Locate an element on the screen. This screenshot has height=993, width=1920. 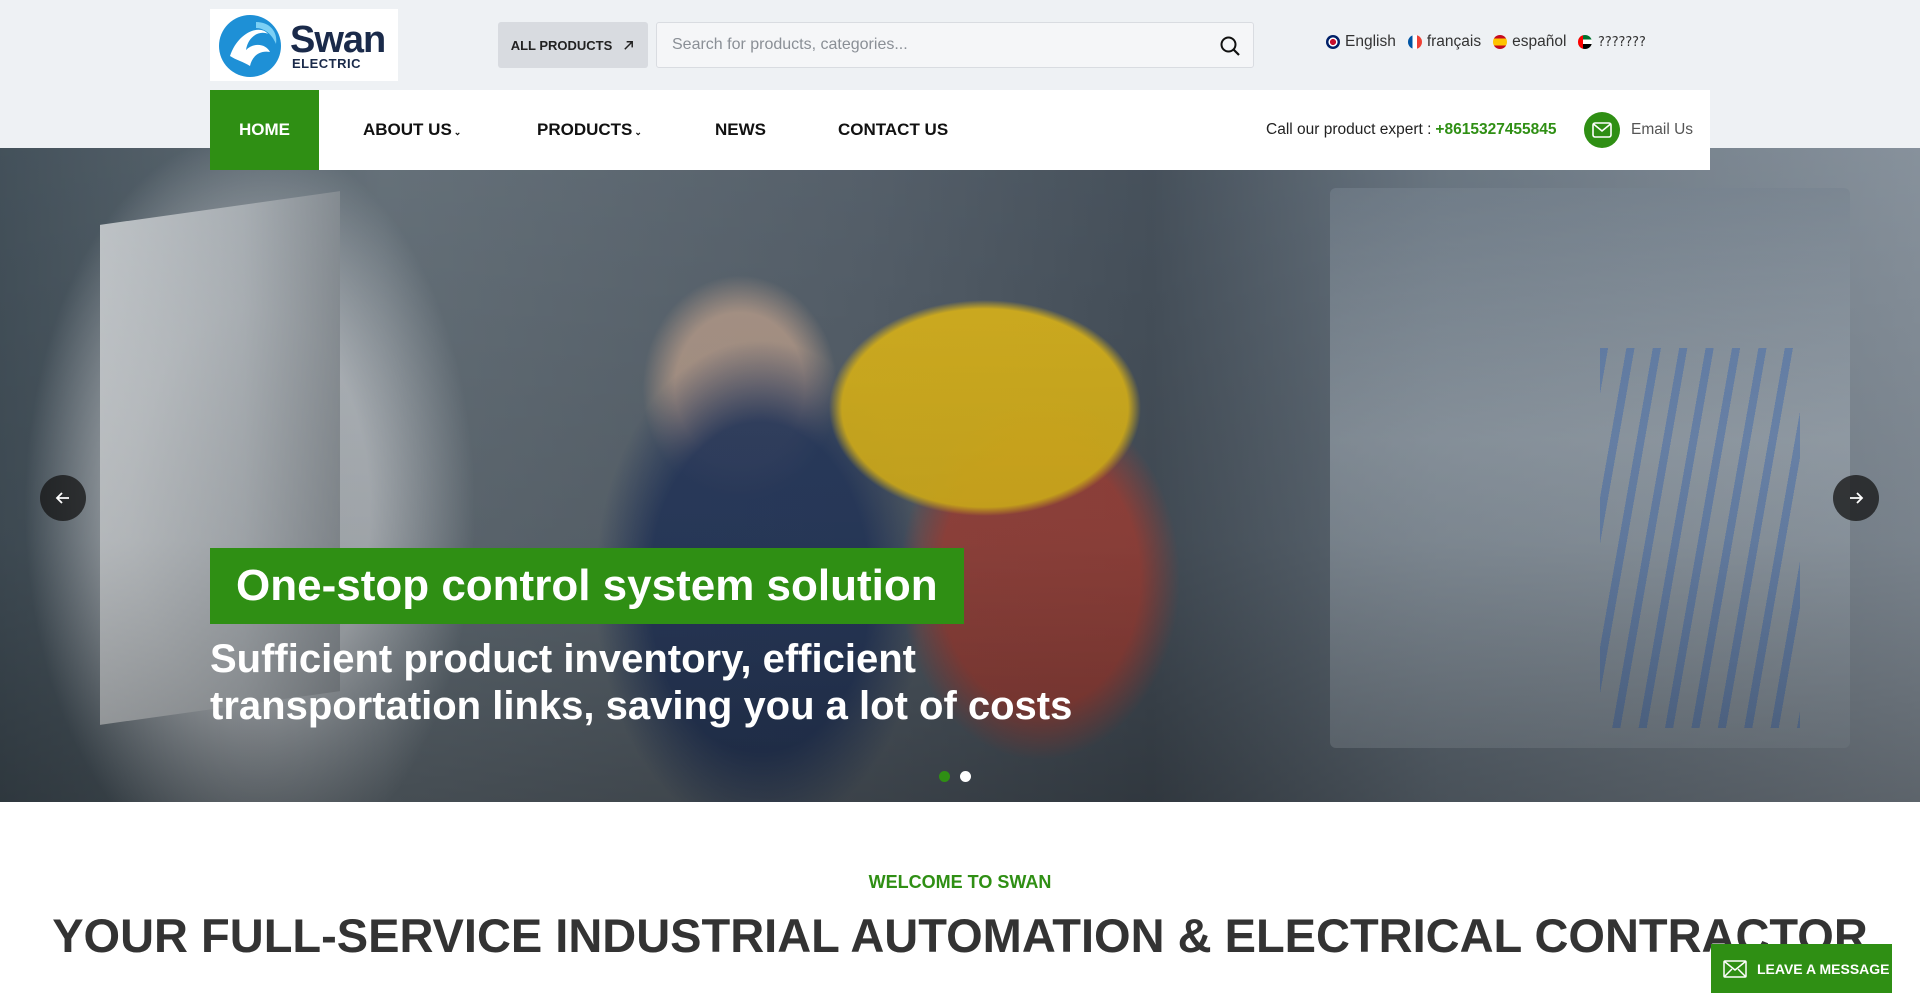
nav-label: CONTACT US is located at coordinates (893, 129).